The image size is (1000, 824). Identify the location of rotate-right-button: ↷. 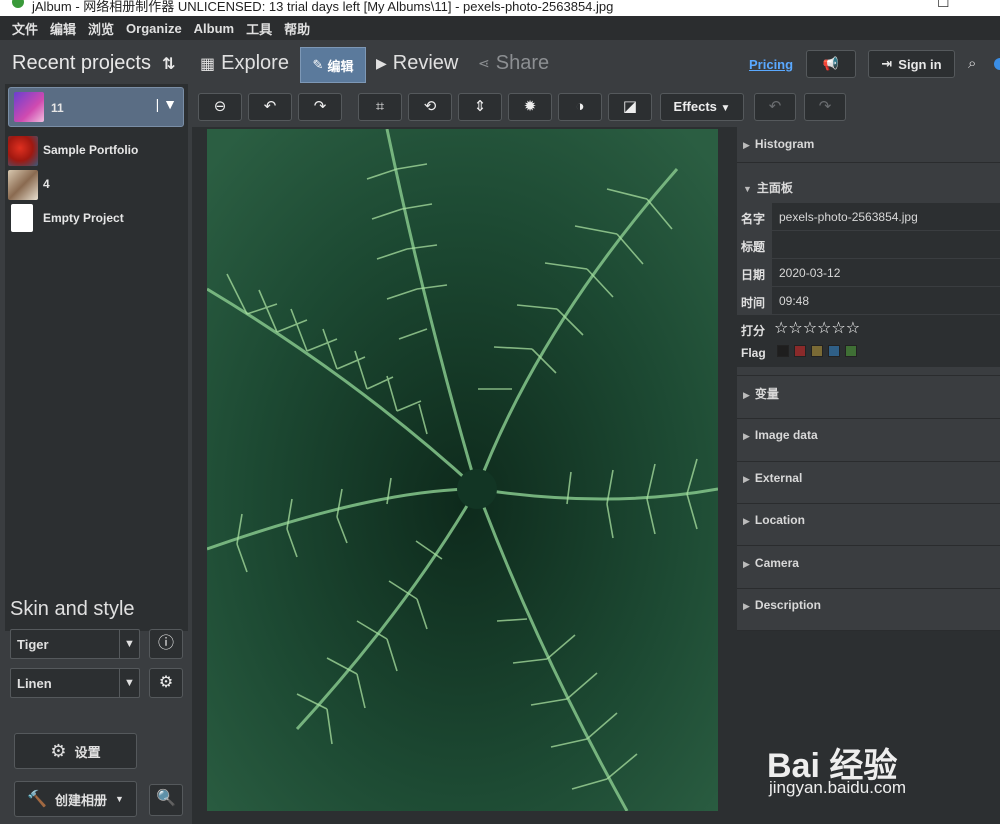
(320, 107).